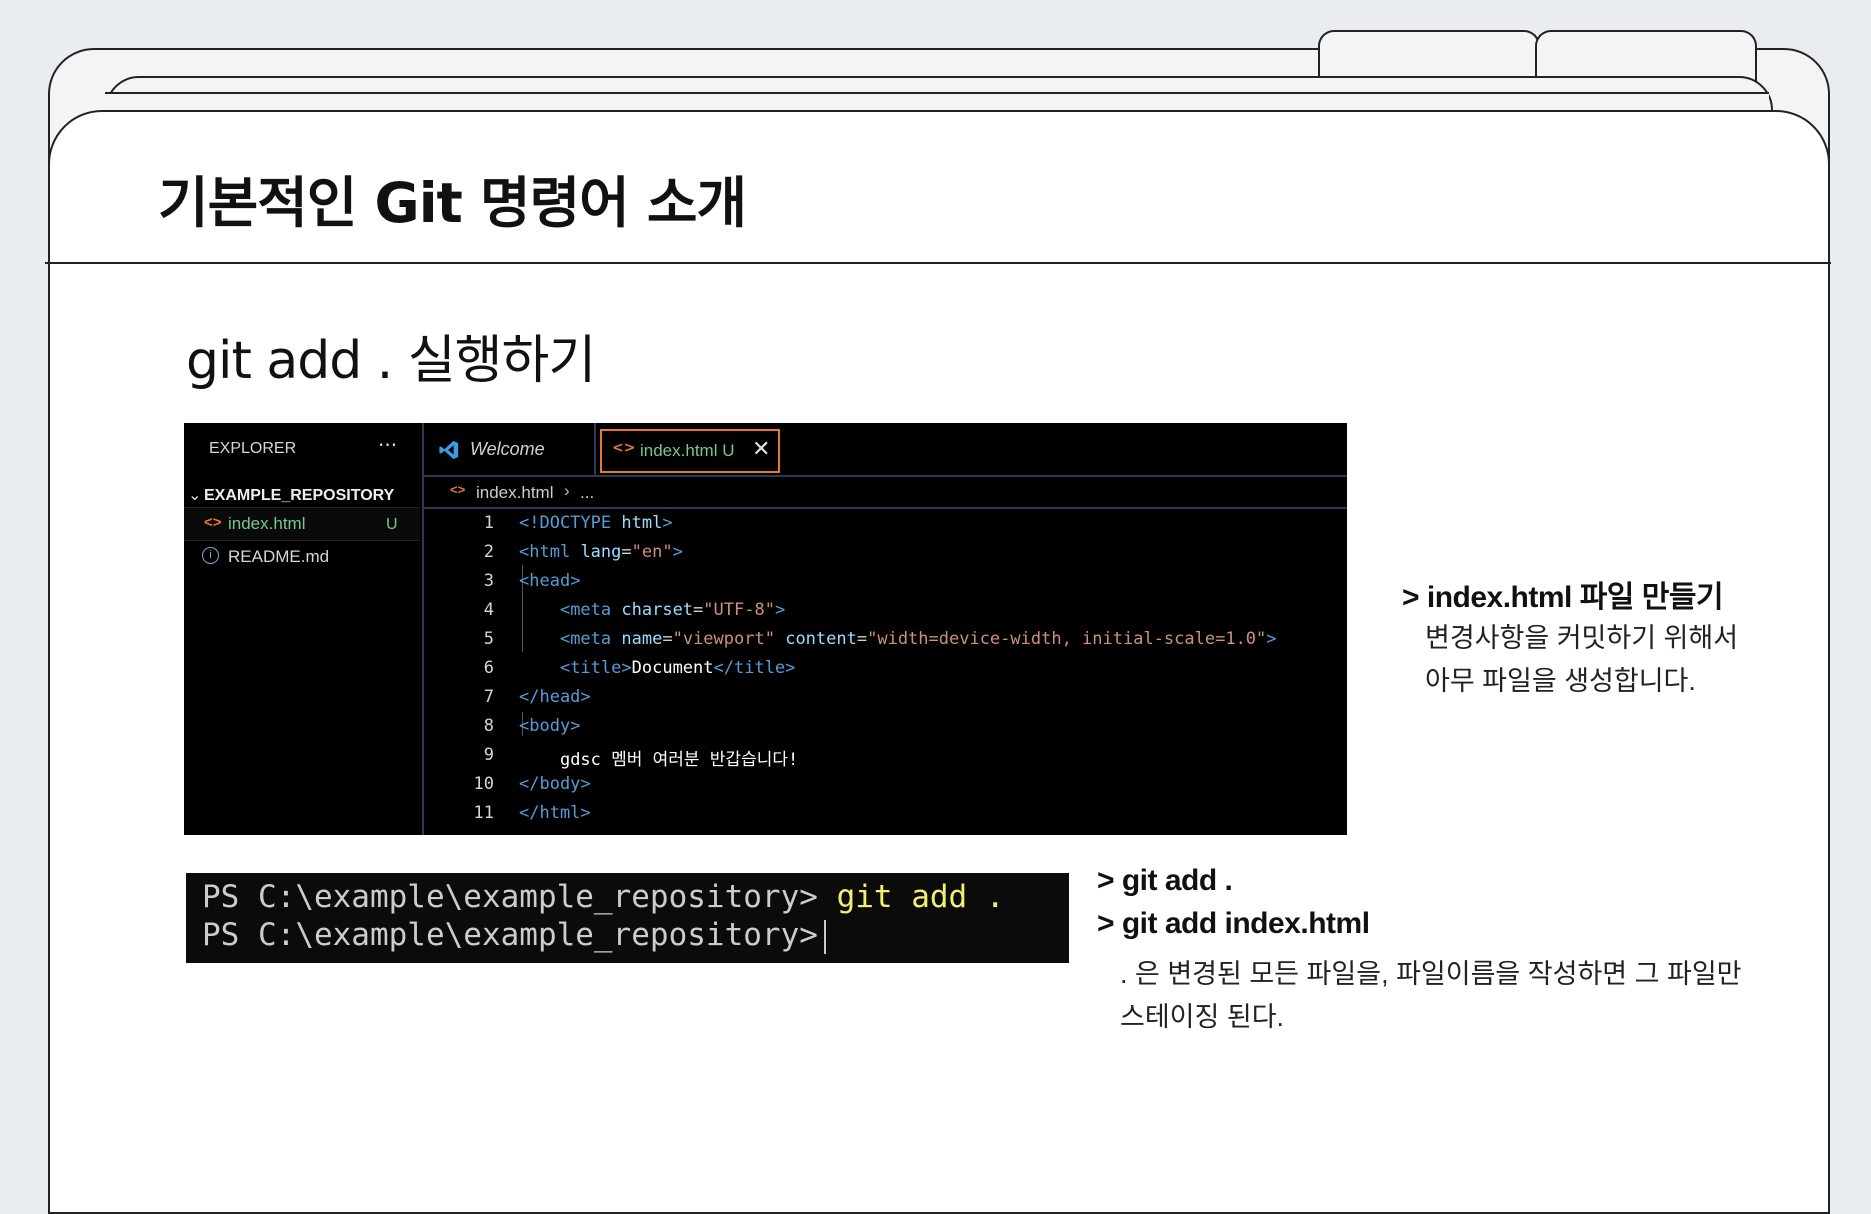 This screenshot has width=1871, height=1214. Describe the element at coordinates (514, 493) in the screenshot. I see `breadcrumb-file: index.html` at that location.